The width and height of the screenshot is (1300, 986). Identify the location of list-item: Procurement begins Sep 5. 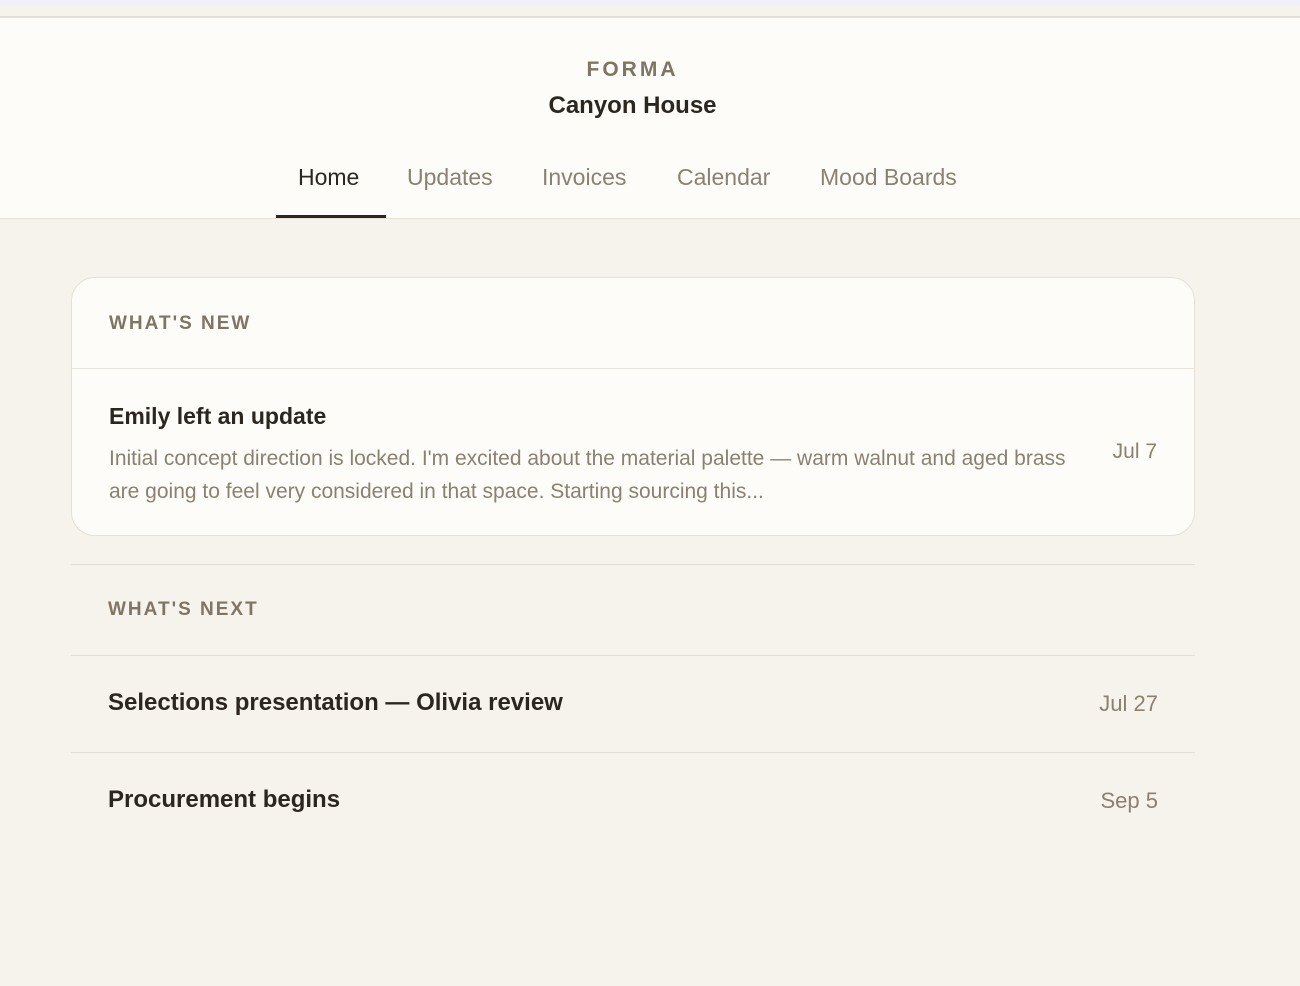
(633, 801).